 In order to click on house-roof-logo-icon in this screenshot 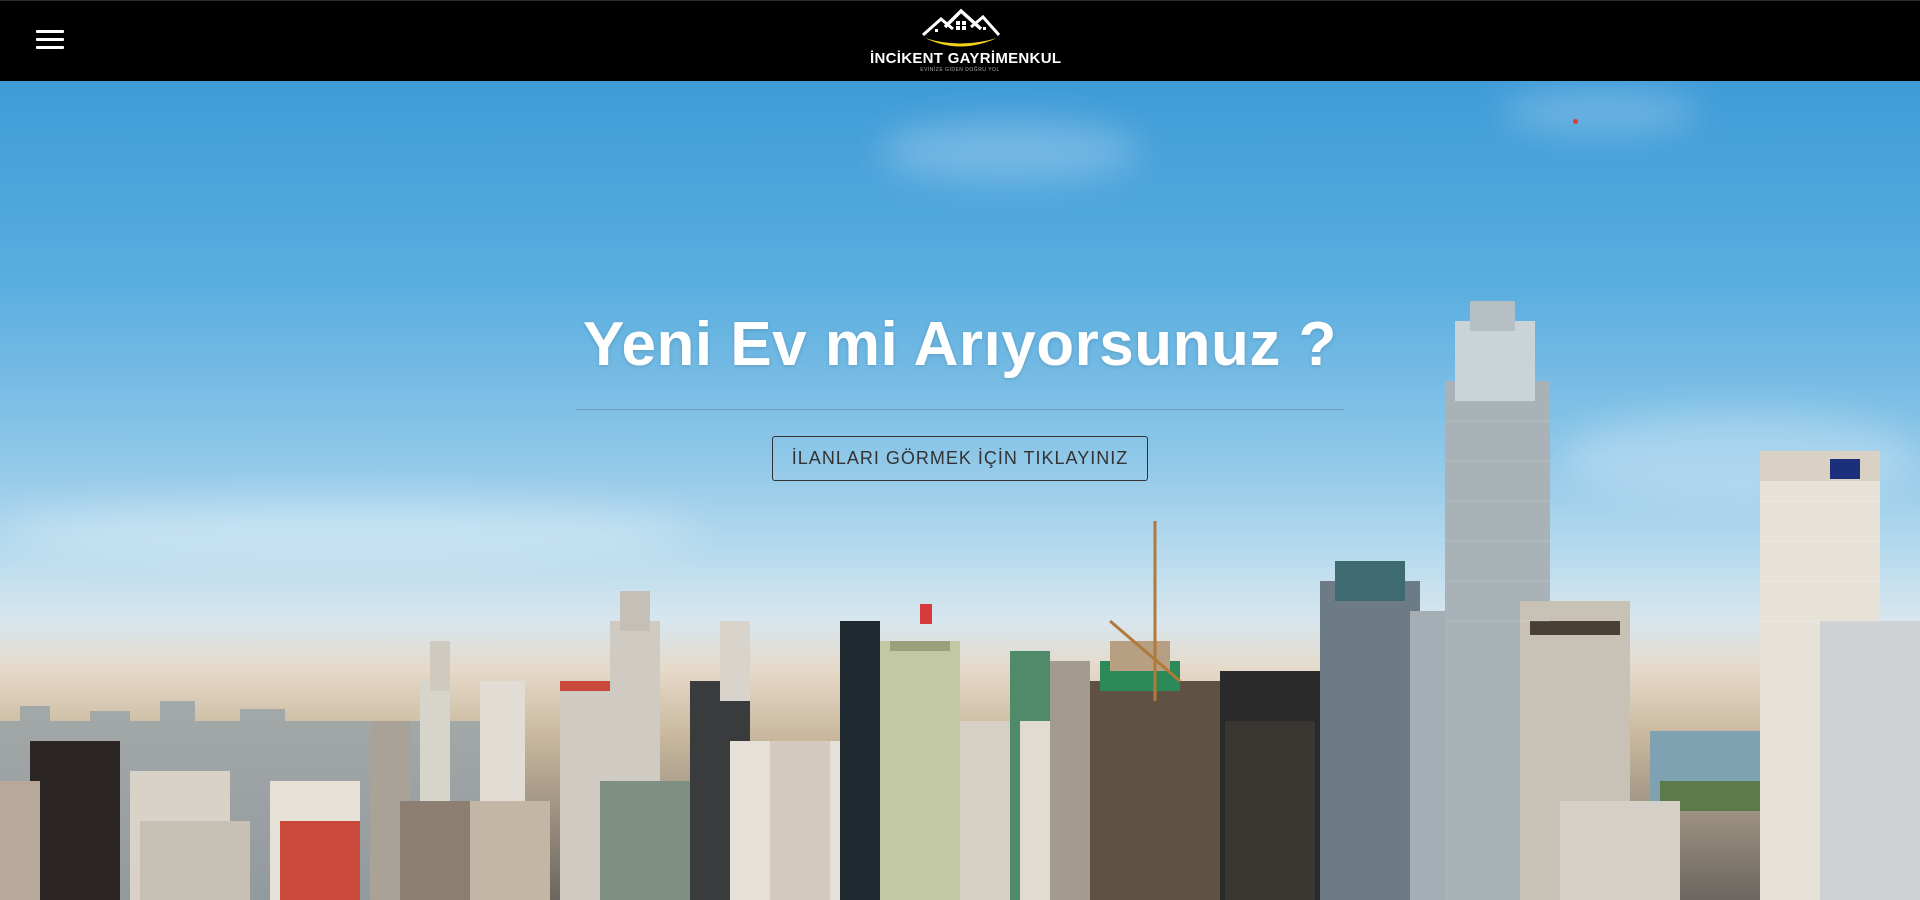, I will do `click(961, 27)`.